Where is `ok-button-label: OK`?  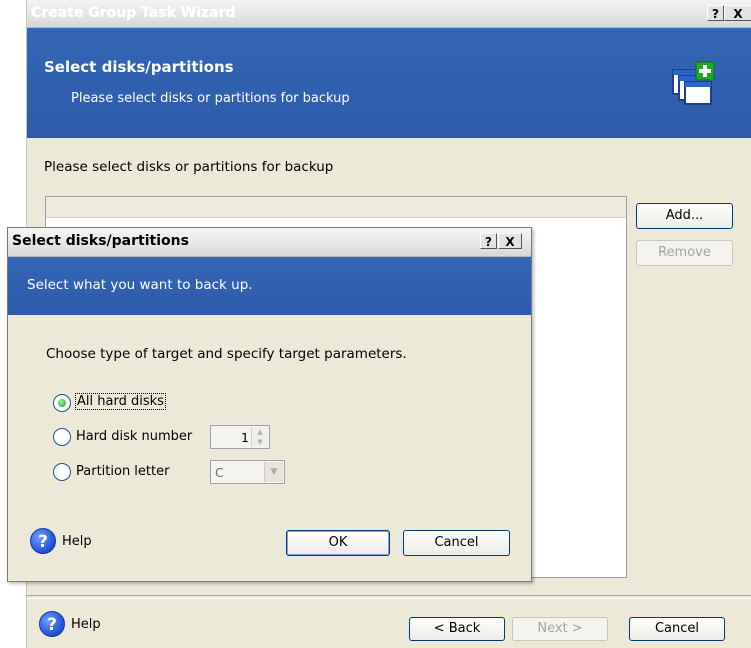 ok-button-label: OK is located at coordinates (338, 542).